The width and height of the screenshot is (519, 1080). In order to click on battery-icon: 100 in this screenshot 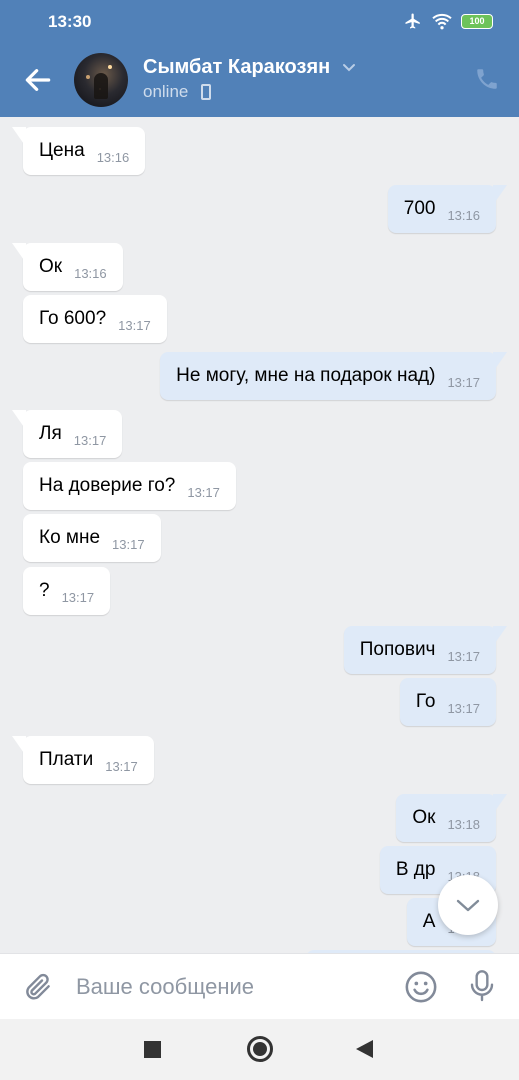, I will do `click(477, 21)`.